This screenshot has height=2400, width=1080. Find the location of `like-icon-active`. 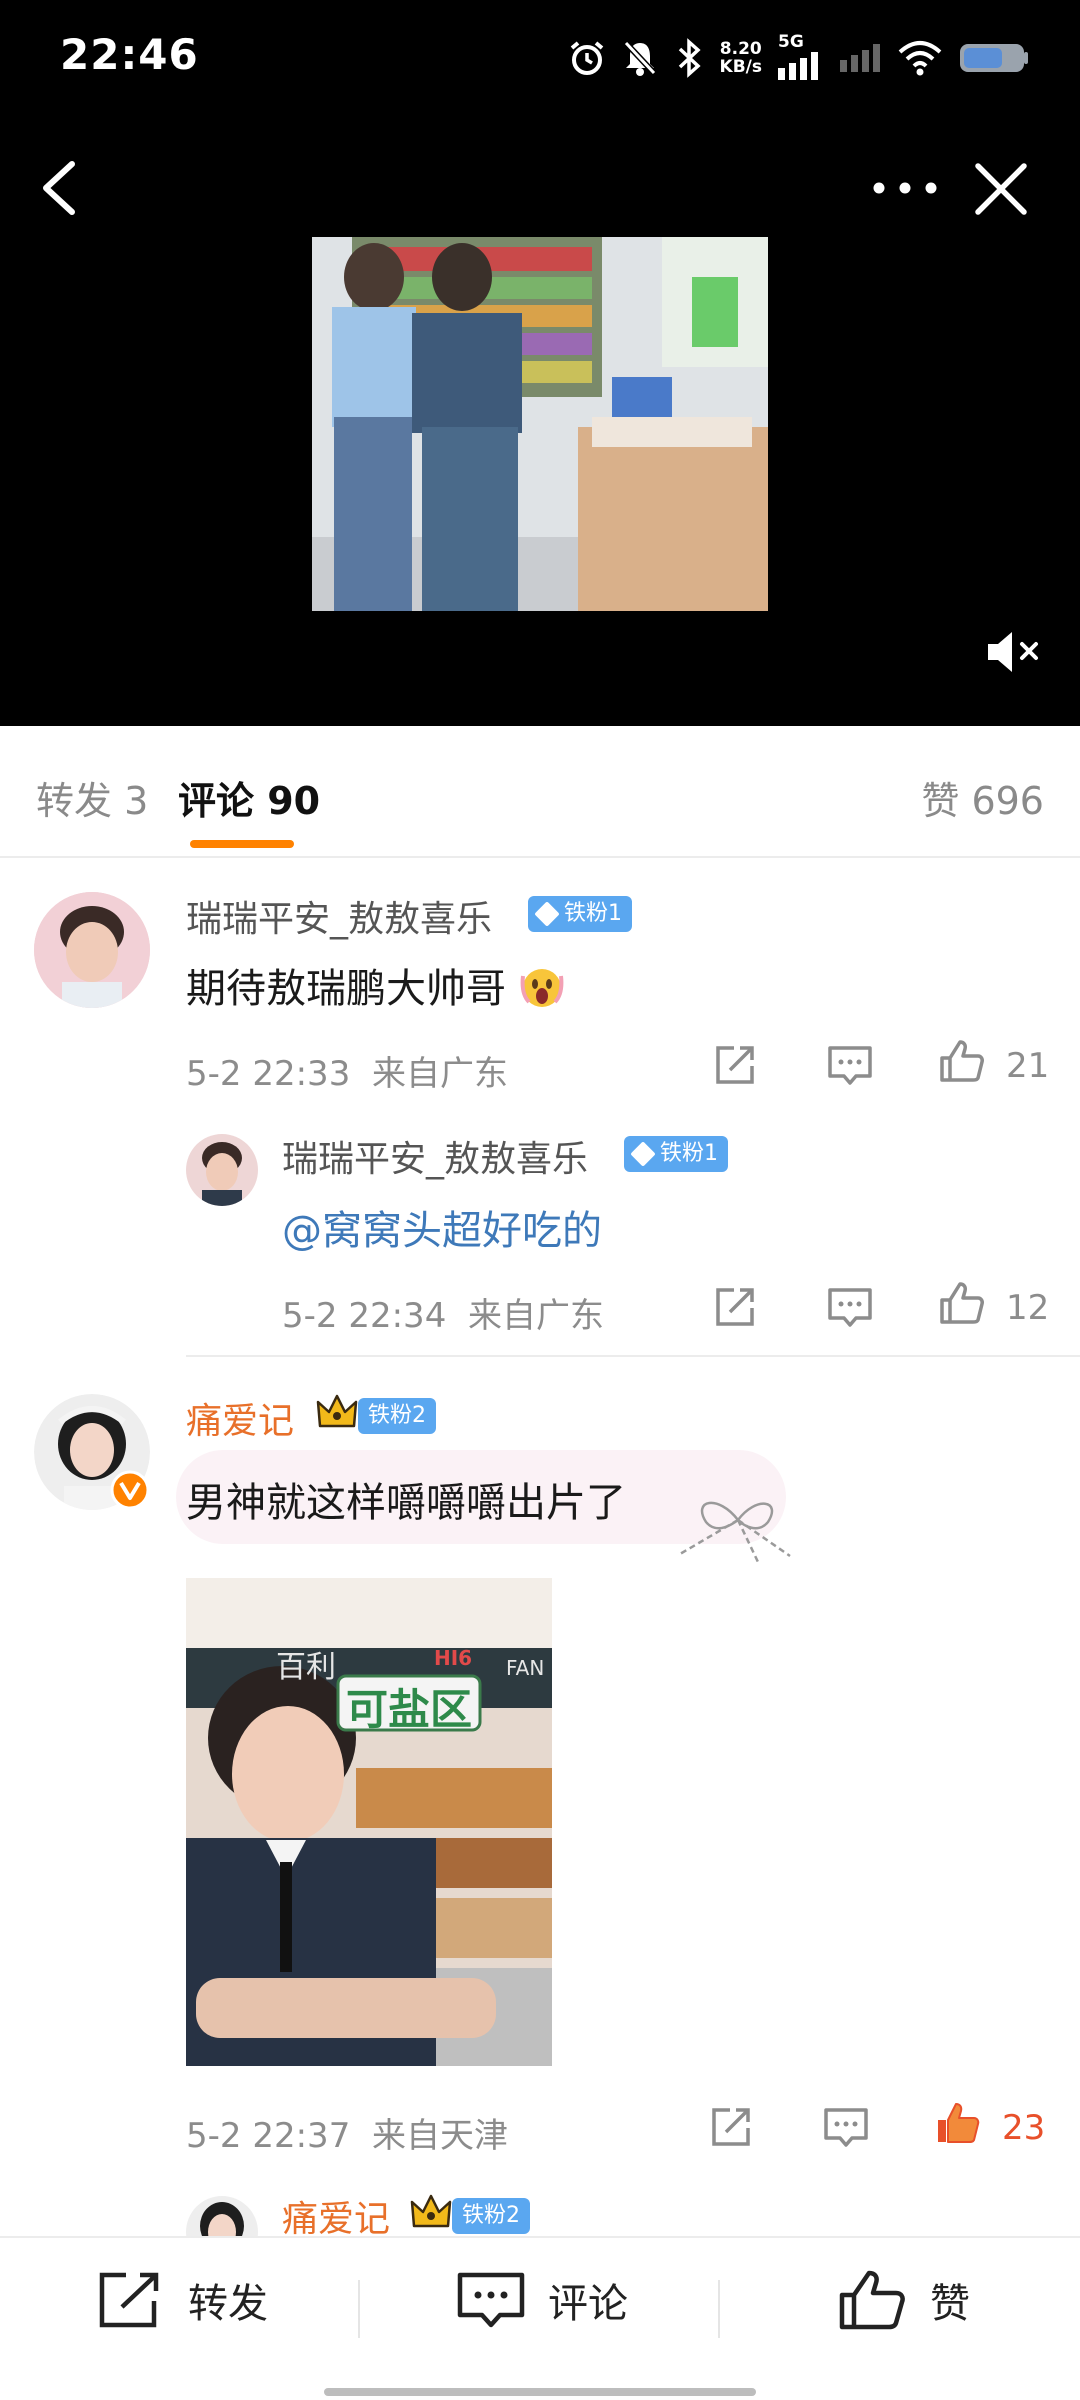

like-icon-active is located at coordinates (958, 2123).